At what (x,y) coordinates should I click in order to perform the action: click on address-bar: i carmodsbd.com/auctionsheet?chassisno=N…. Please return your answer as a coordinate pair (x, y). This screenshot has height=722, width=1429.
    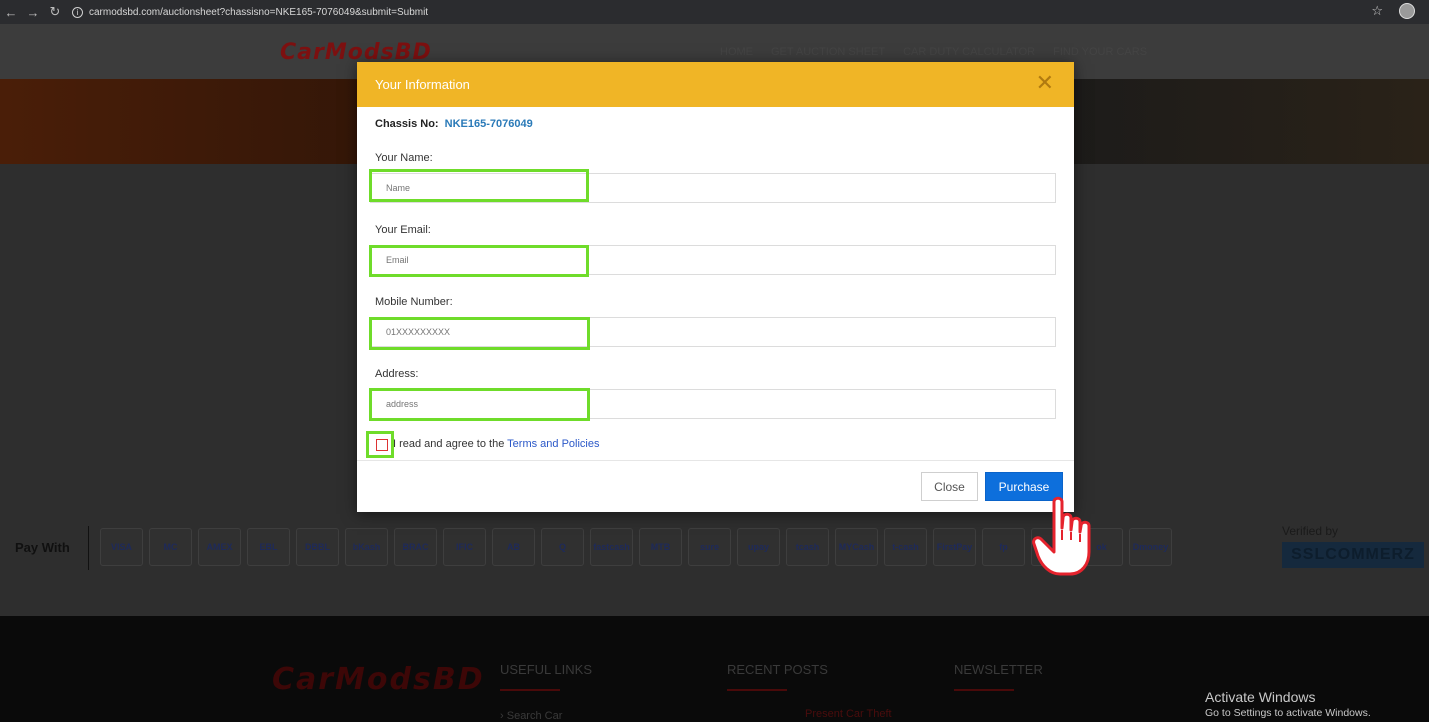
    Looking at the image, I should click on (250, 12).